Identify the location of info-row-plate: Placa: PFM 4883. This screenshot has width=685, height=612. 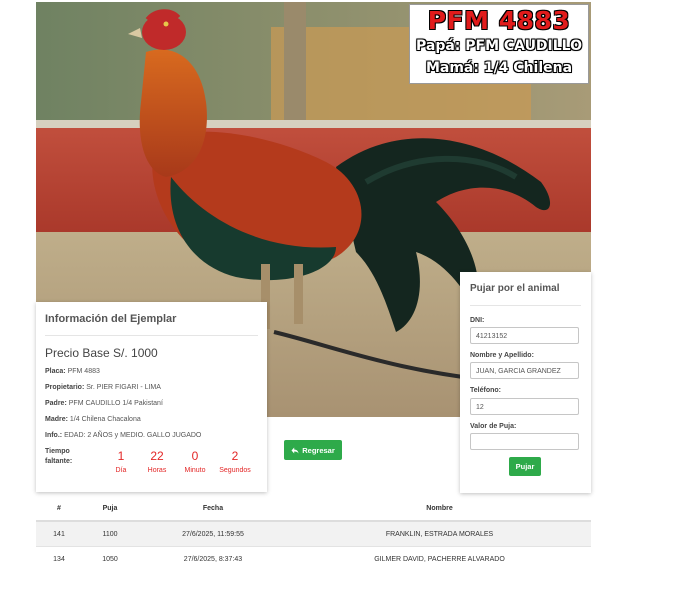
(72, 371).